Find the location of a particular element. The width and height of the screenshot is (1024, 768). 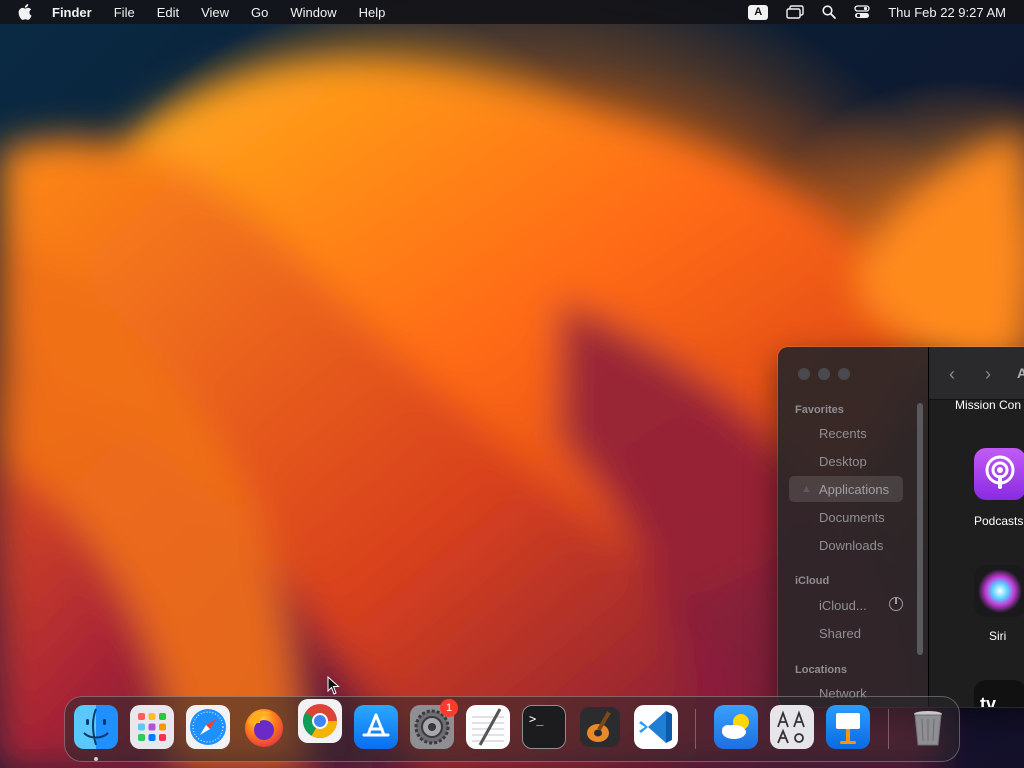

screen-mirroring-icon is located at coordinates (795, 12).